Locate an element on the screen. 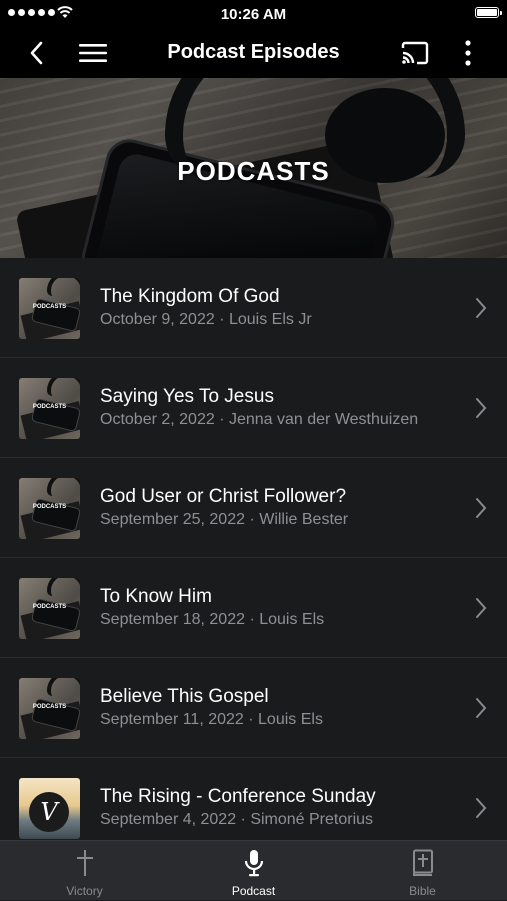 The height and width of the screenshot is (901, 507). tab-label: Podcast is located at coordinates (253, 891).